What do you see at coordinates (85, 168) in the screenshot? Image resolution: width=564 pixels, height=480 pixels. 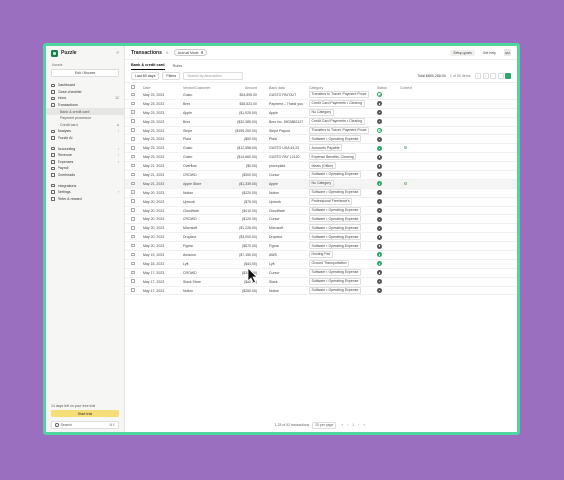 I see `sidebar-item-payroll: Payroll` at bounding box center [85, 168].